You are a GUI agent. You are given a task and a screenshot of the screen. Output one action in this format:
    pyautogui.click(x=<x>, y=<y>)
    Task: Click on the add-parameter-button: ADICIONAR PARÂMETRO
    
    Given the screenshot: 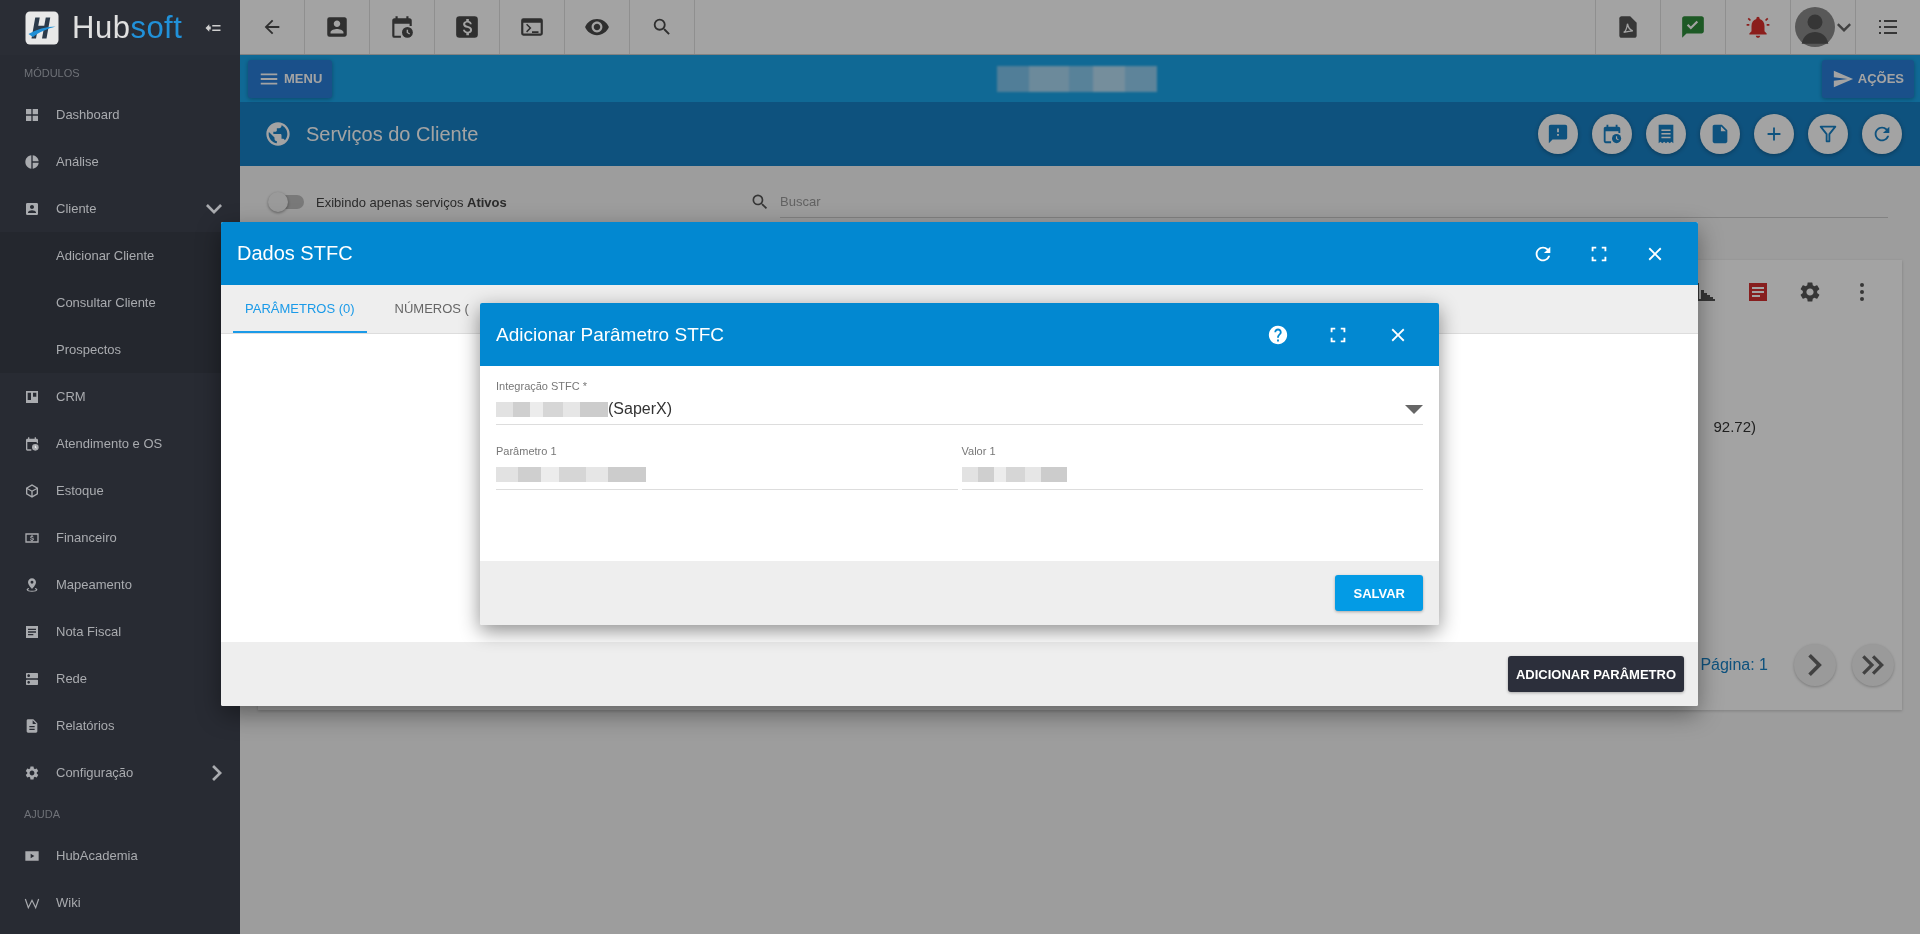 What is the action you would take?
    pyautogui.click(x=1595, y=674)
    